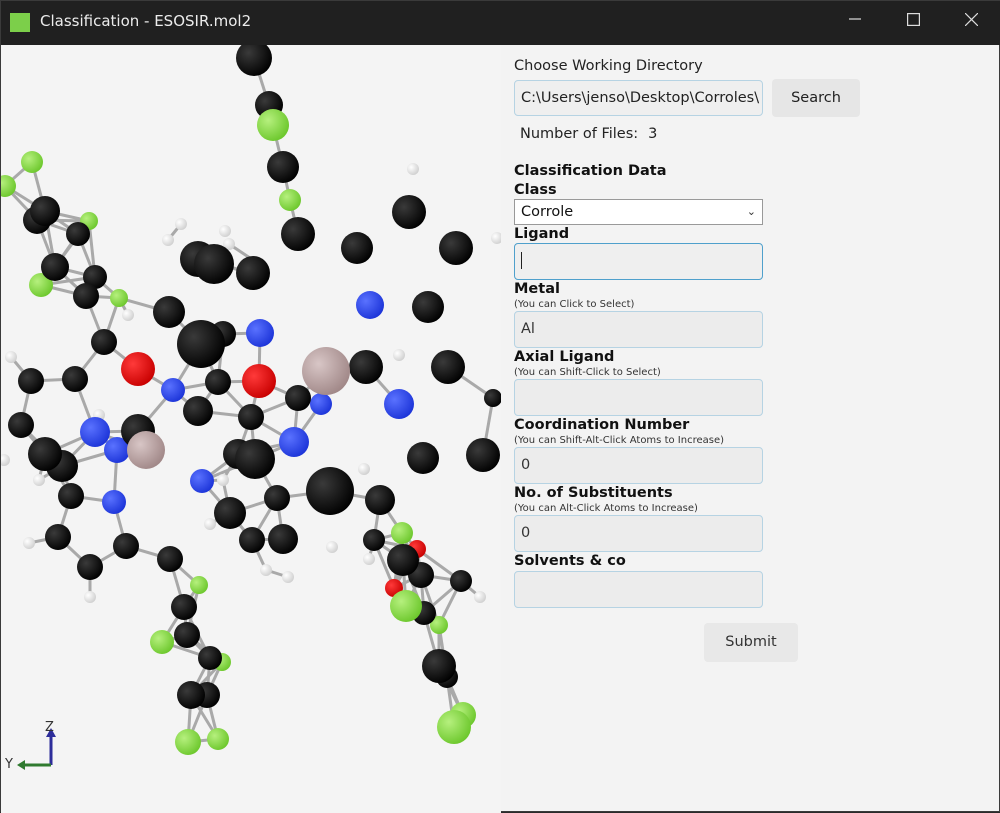 Image resolution: width=1000 pixels, height=813 pixels. Describe the element at coordinates (855, 19) in the screenshot. I see `minimize-button` at that location.